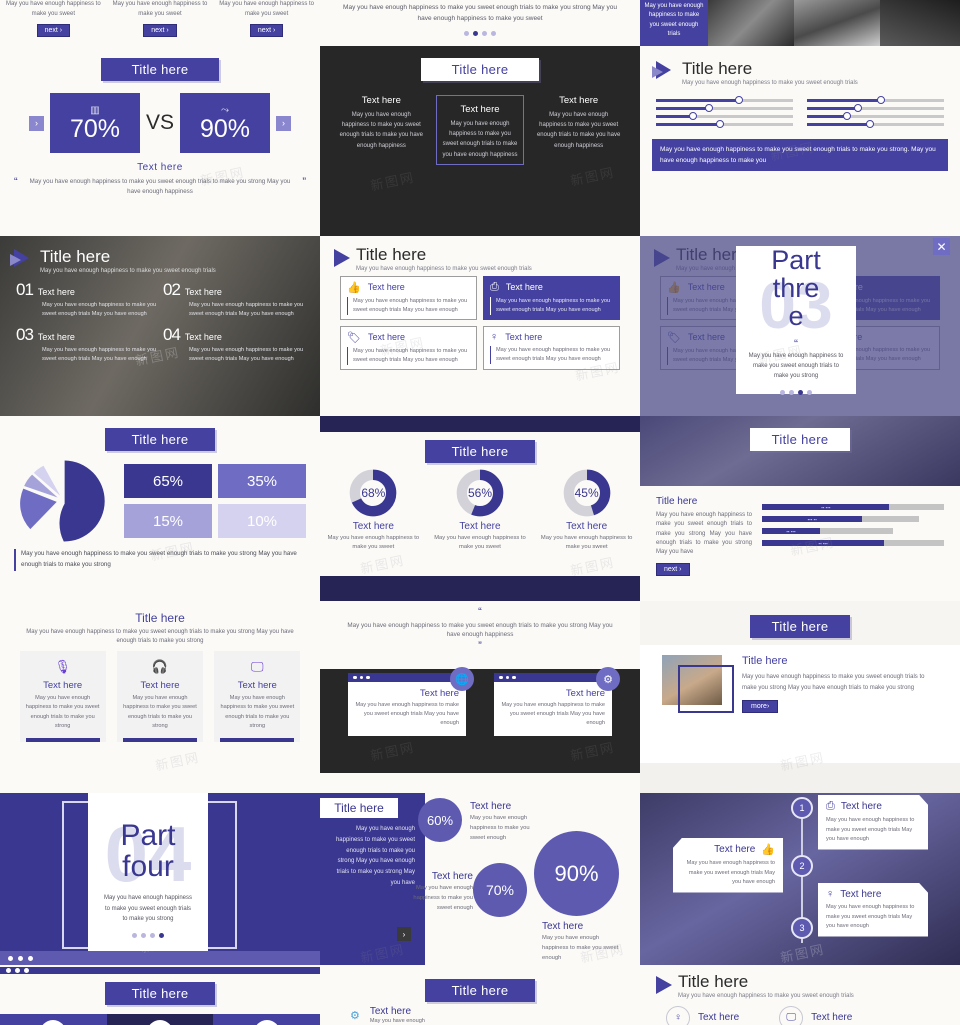 The width and height of the screenshot is (960, 1025). Describe the element at coordinates (802, 866) in the screenshot. I see `timeline-node-2: 2` at that location.